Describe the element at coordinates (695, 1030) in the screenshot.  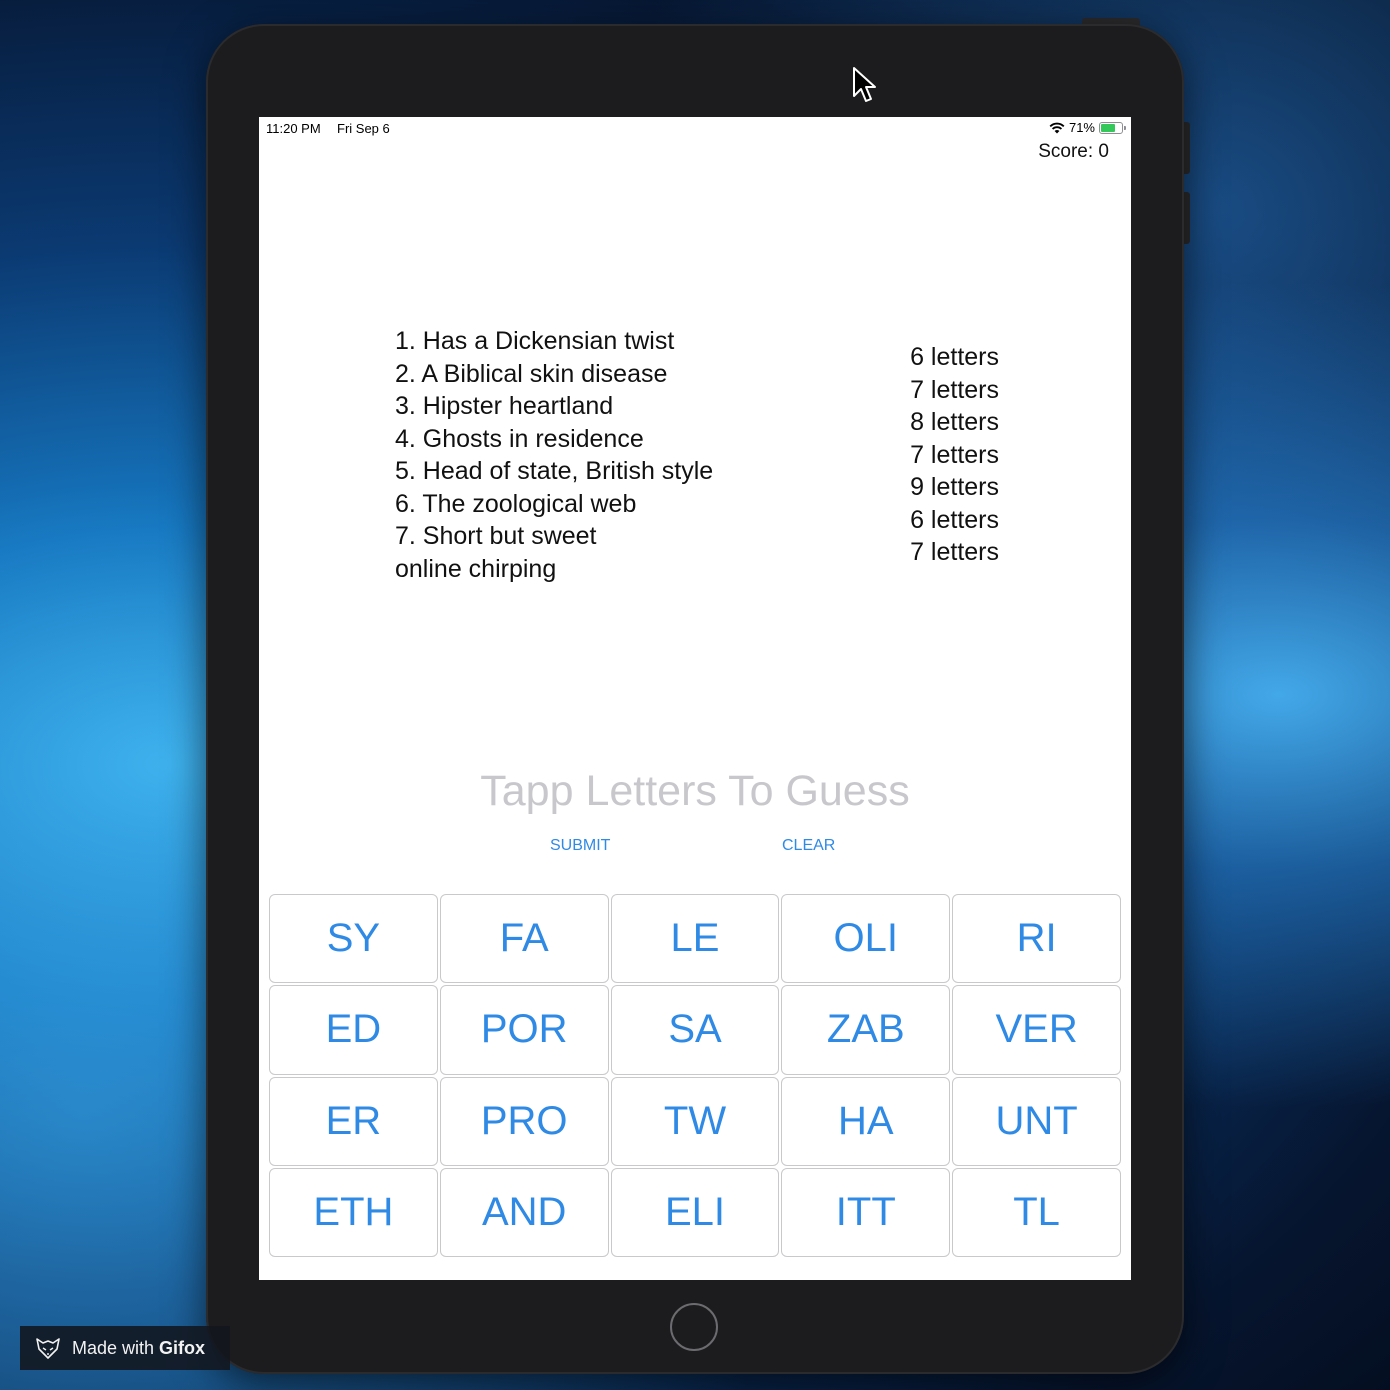
I see `letter-tile: SA` at that location.